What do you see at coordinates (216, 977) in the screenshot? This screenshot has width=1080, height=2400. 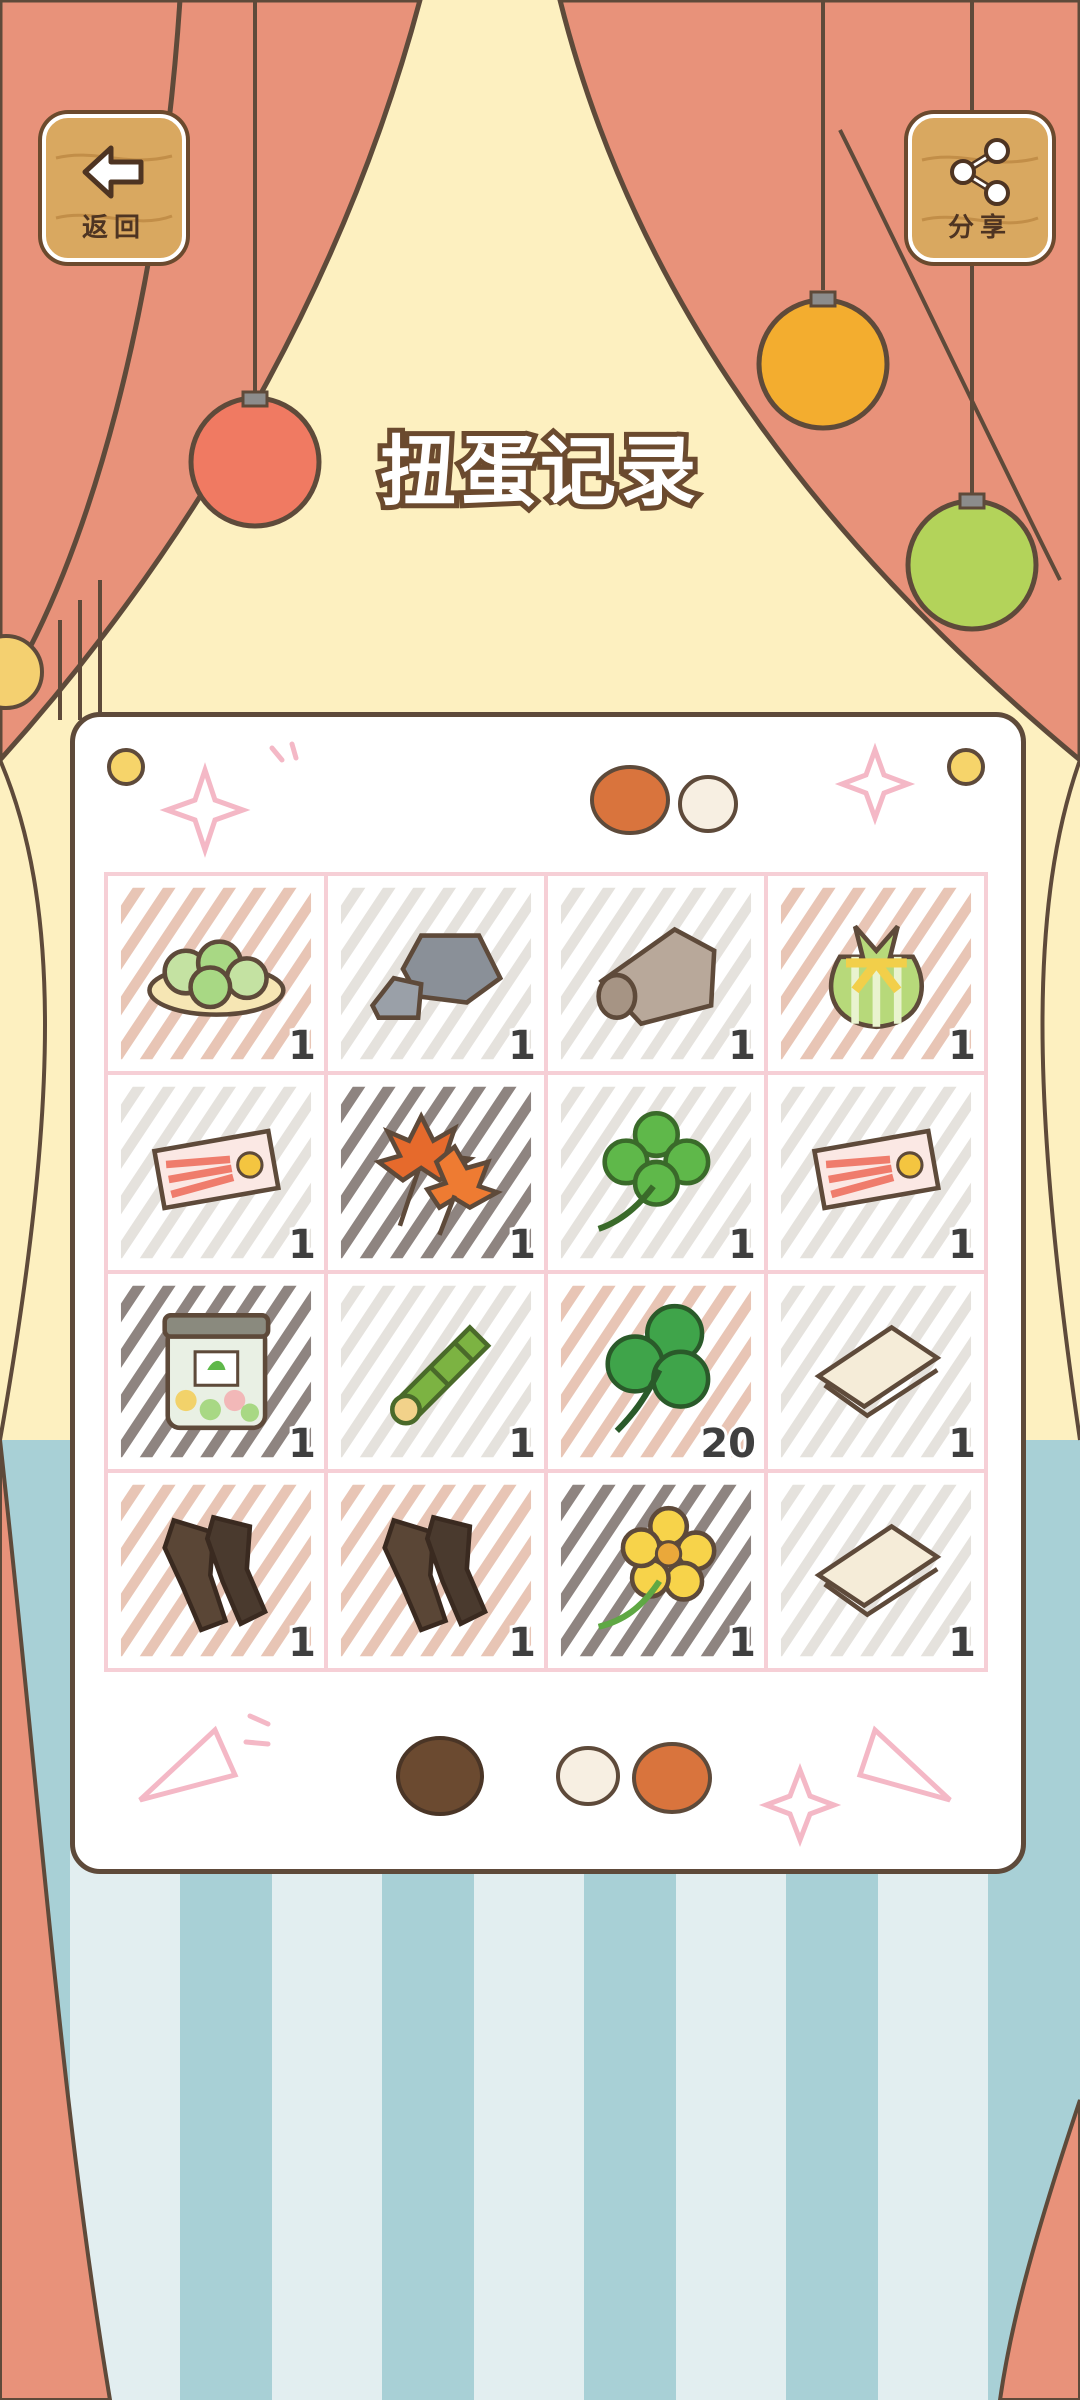 I see `cabbage-dumplings-icon` at bounding box center [216, 977].